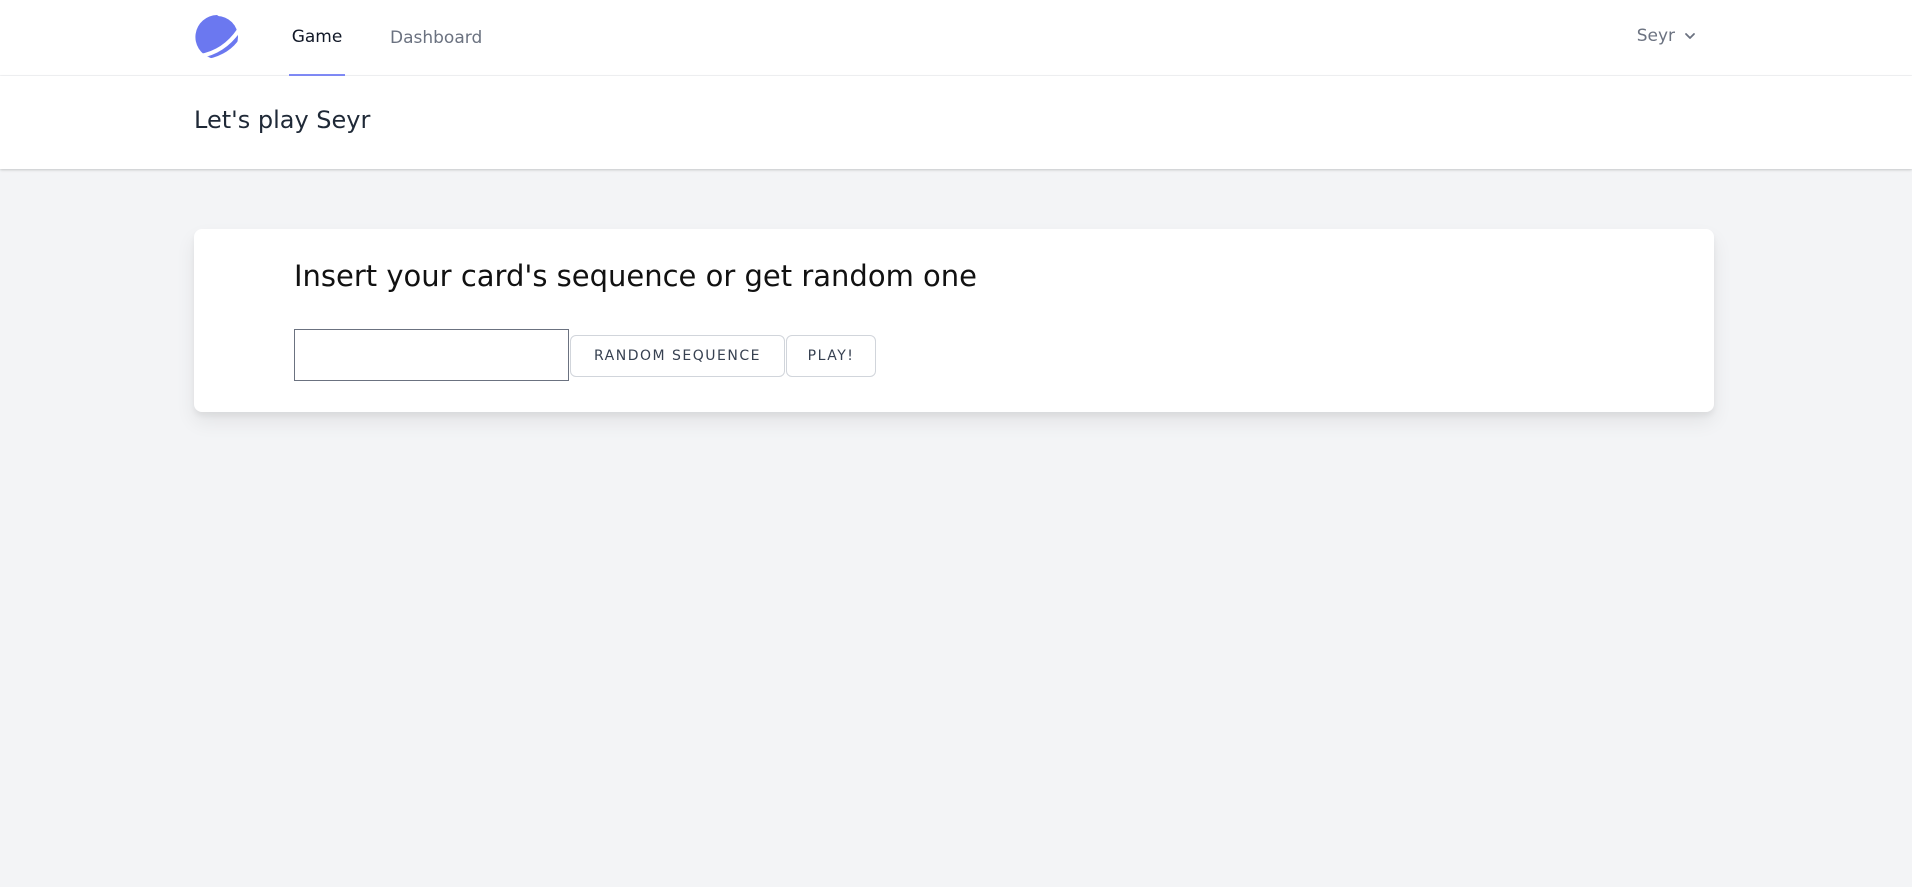 The width and height of the screenshot is (1912, 887). I want to click on nav-tab-dashboard: Dashboard, so click(436, 38).